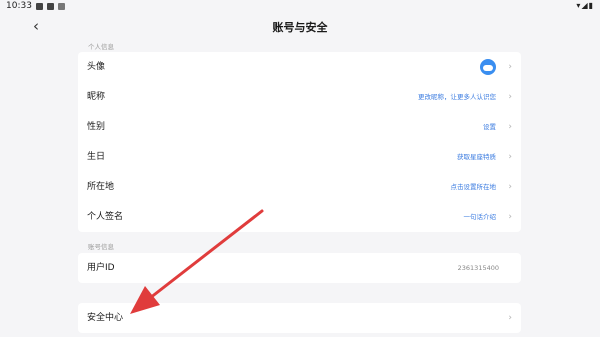 The image size is (600, 337). Describe the element at coordinates (101, 47) in the screenshot. I see `section-label-personal: 个人信息` at that location.